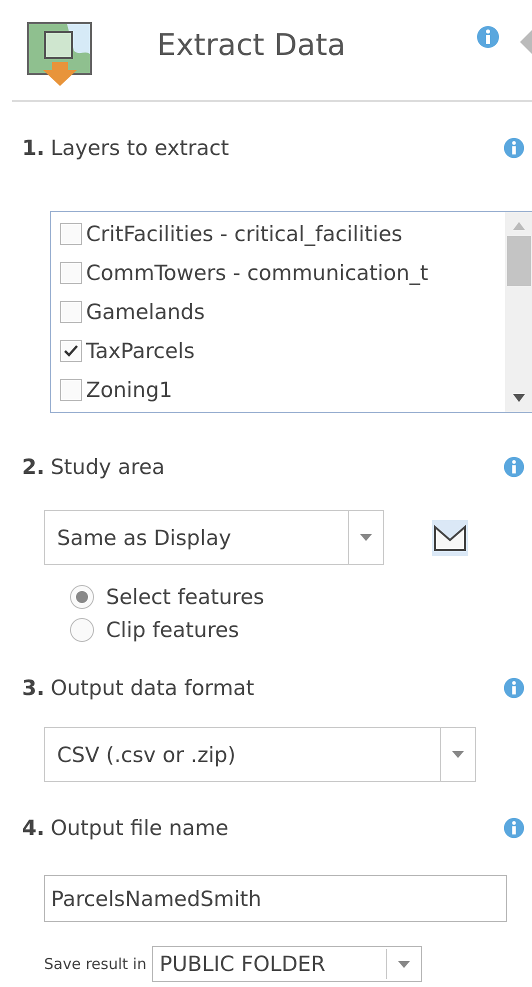 The image size is (532, 987). Describe the element at coordinates (33, 688) in the screenshot. I see `step-number: 3.` at that location.